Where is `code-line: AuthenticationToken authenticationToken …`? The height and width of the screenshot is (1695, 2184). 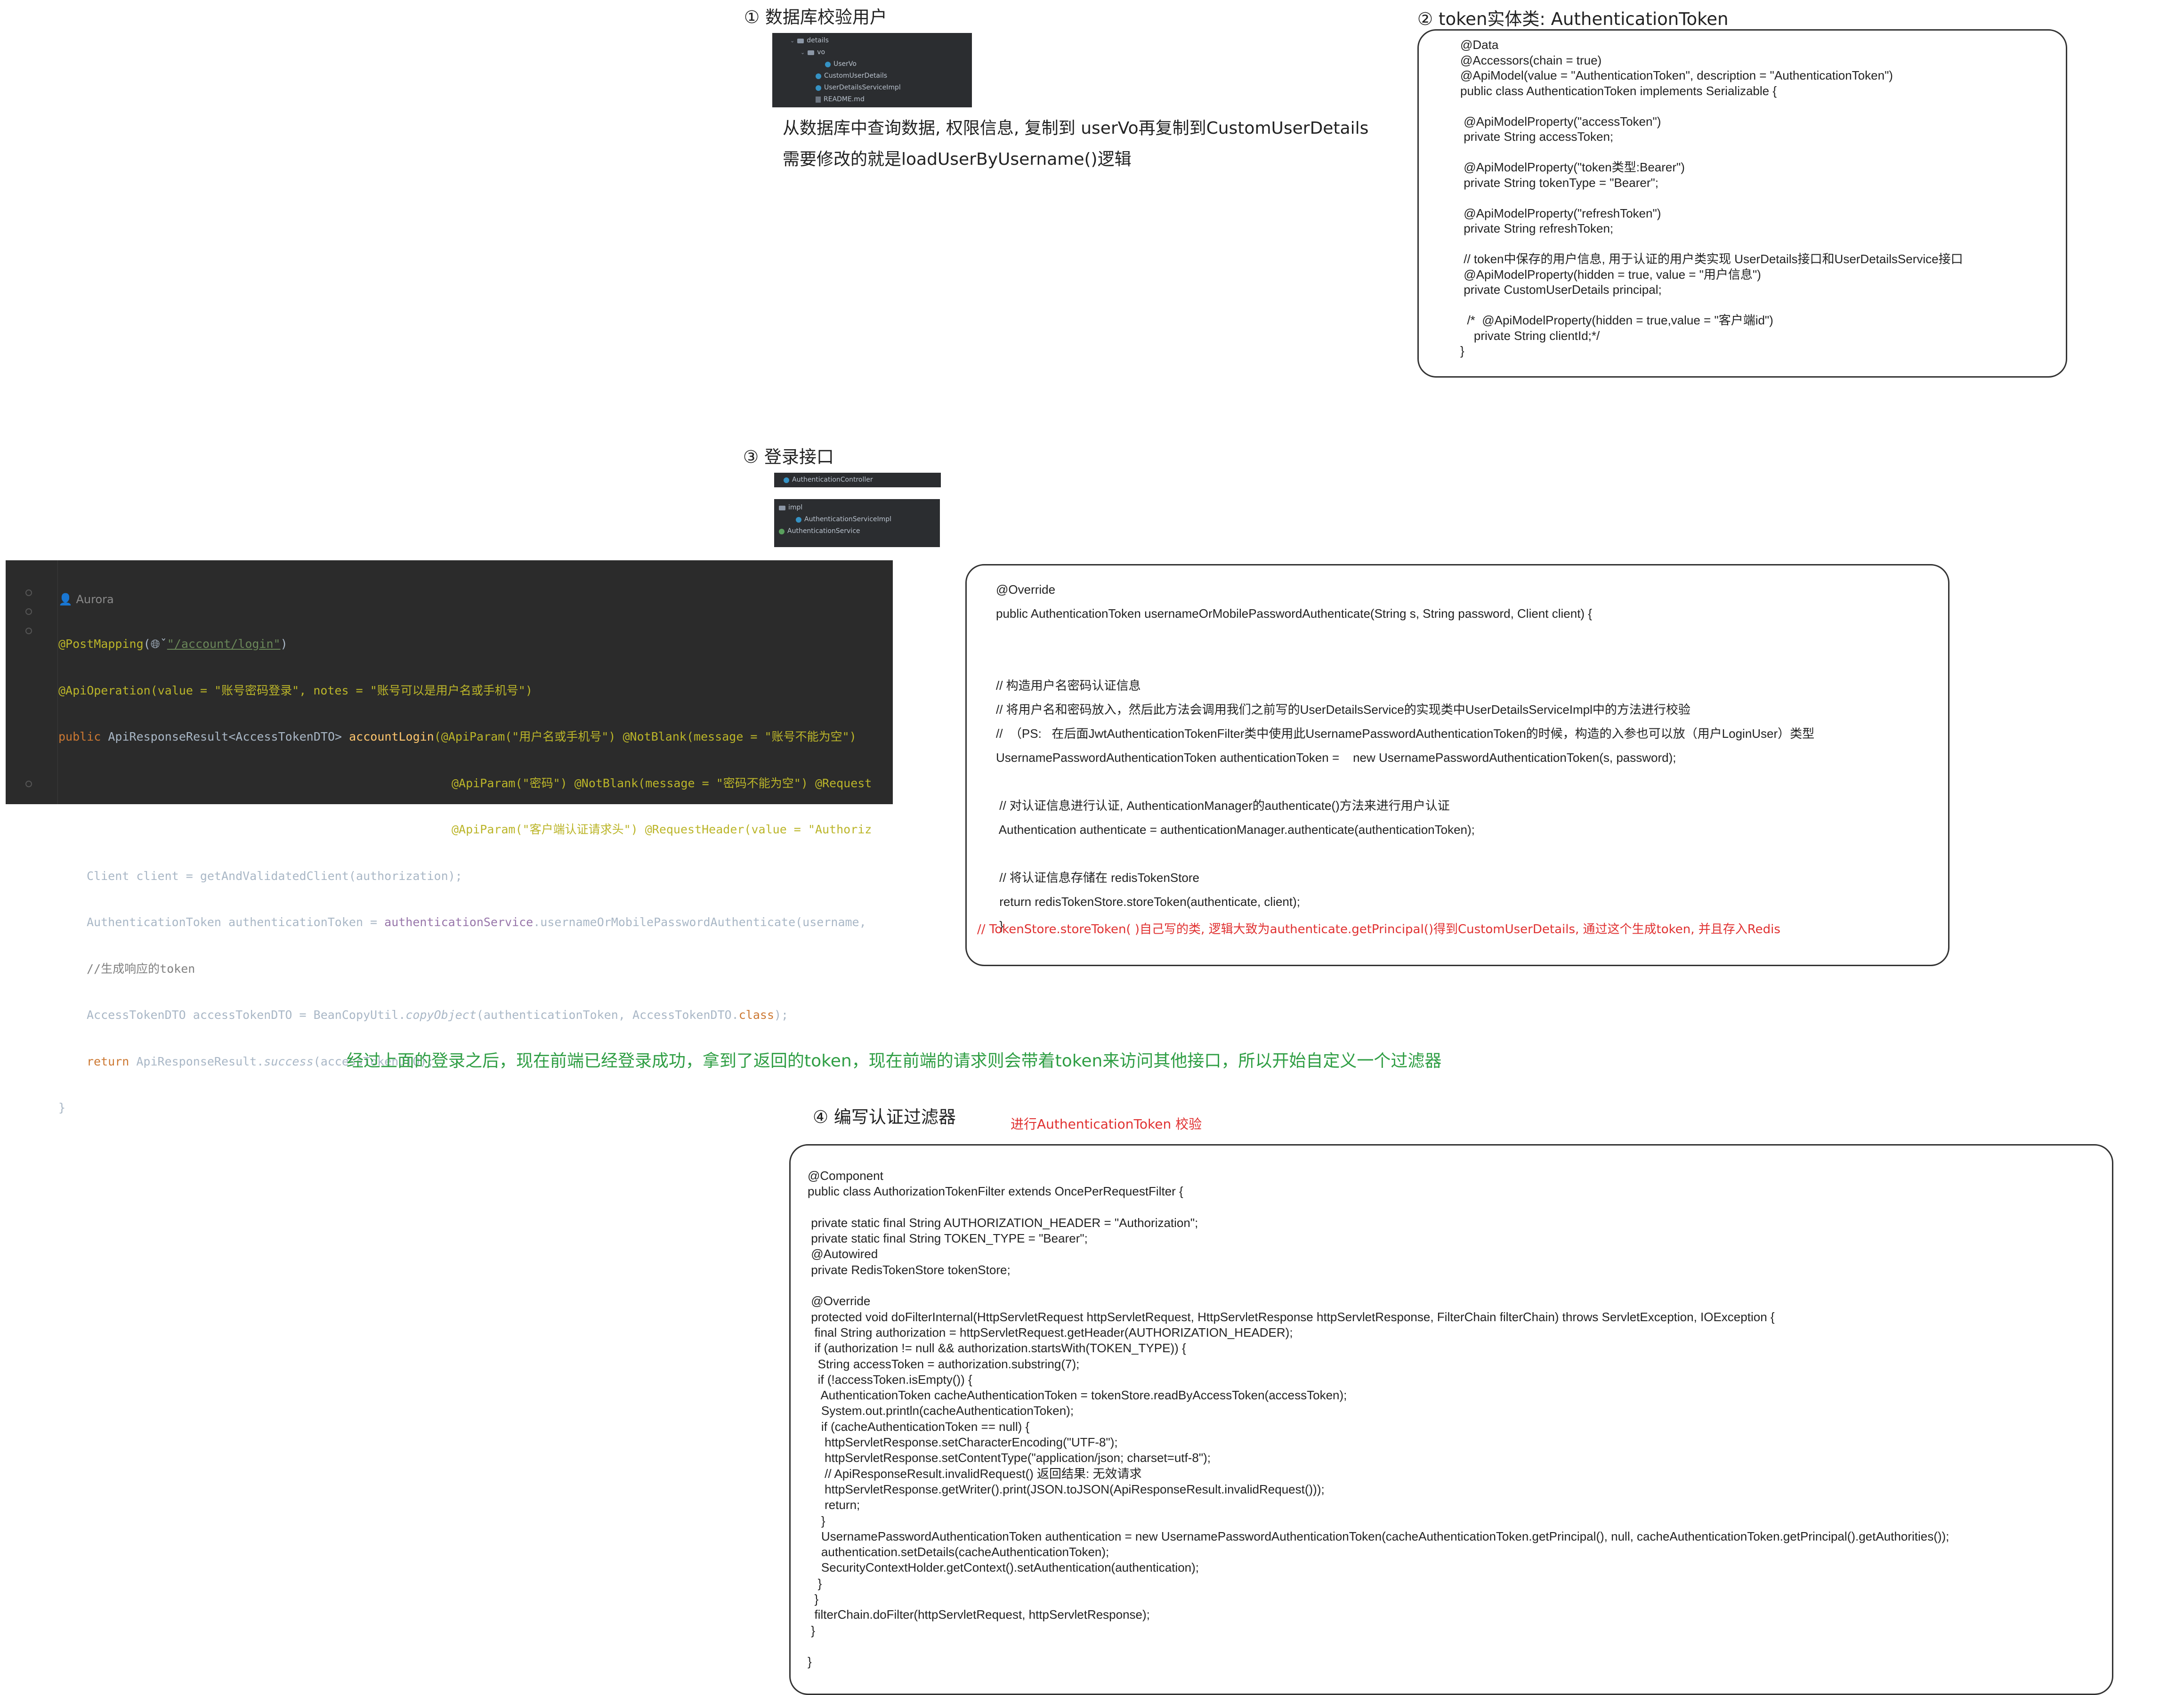 code-line: AuthenticationToken authenticationToken … is located at coordinates (476, 922).